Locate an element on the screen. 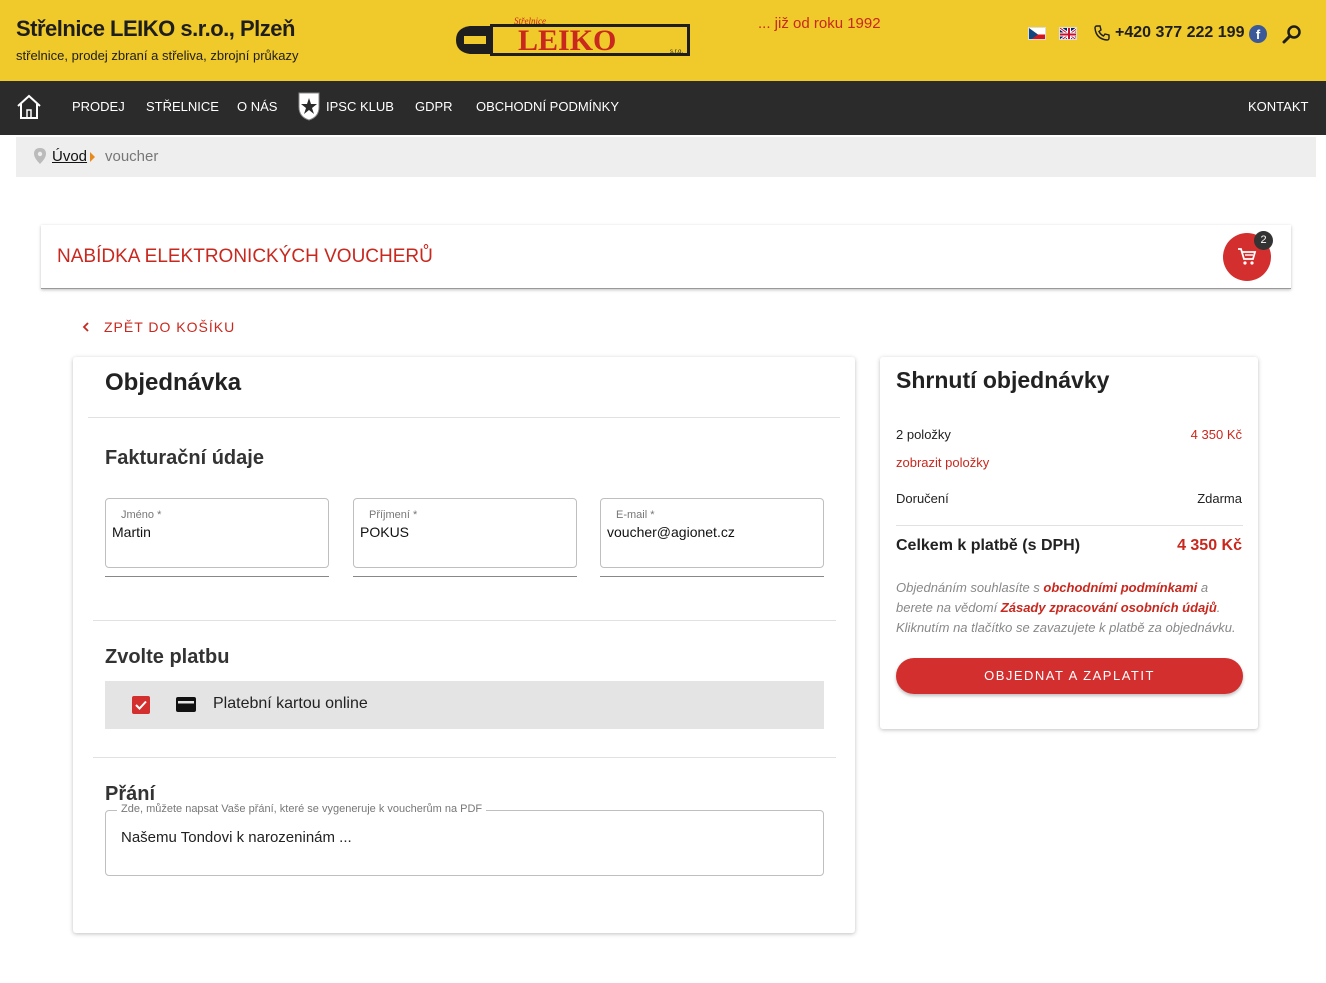 This screenshot has width=1326, height=983. summary-title: Shrnutí objednávky is located at coordinates (1003, 380).